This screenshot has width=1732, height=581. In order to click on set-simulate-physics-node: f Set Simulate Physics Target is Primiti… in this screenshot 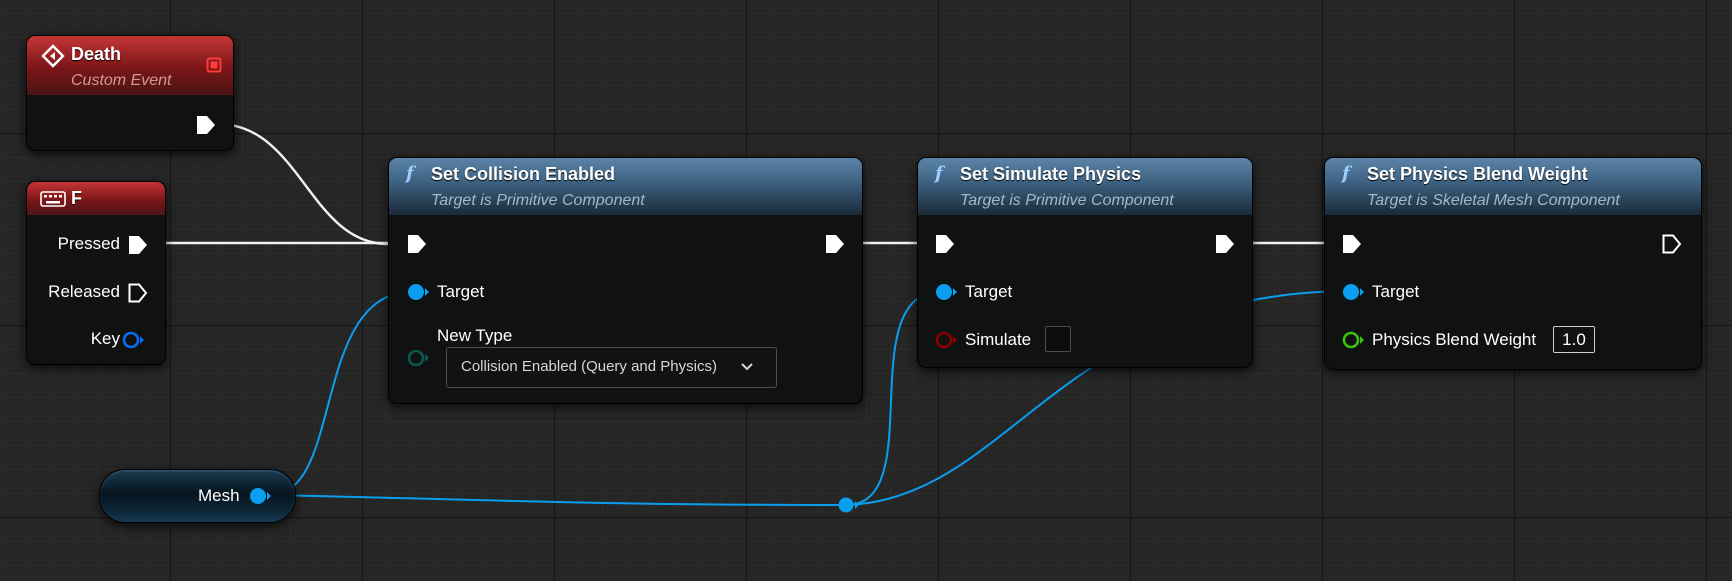, I will do `click(1085, 262)`.